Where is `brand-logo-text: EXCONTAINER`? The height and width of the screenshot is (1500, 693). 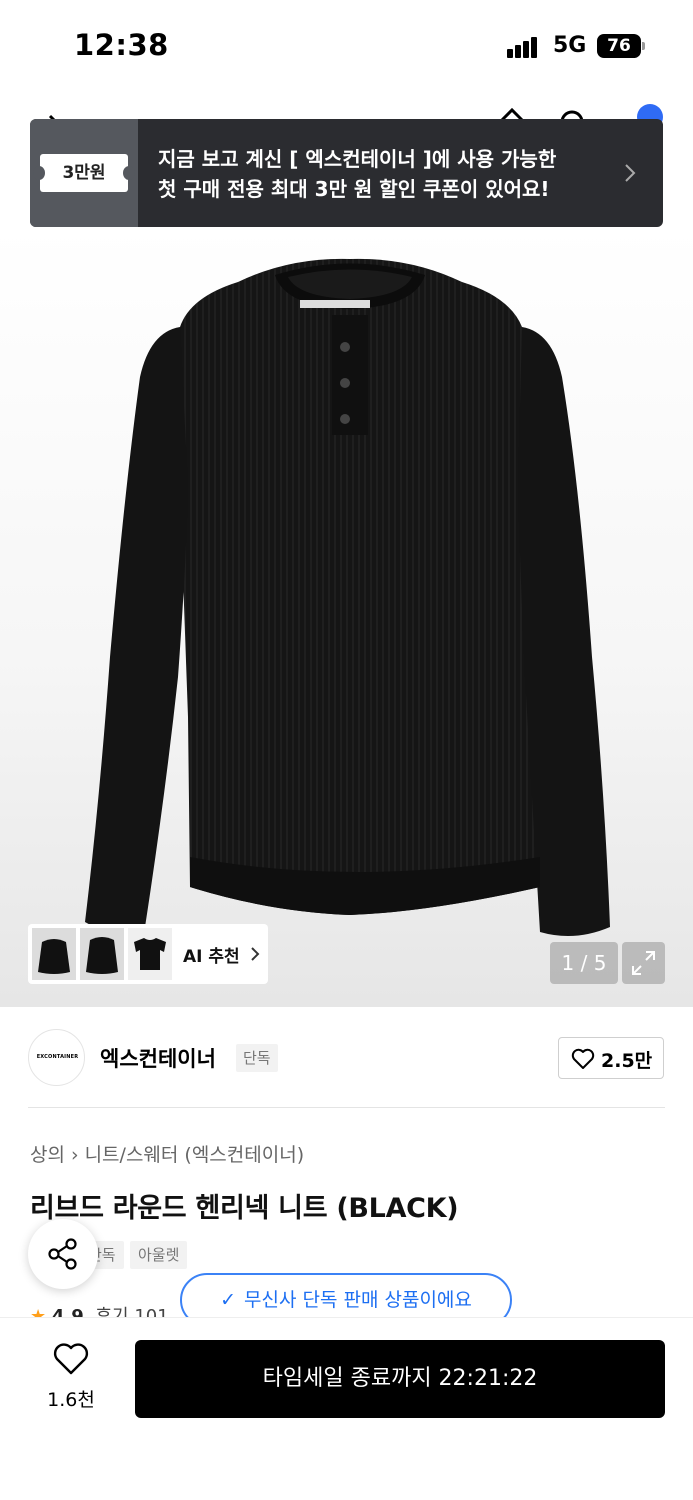 brand-logo-text: EXCONTAINER is located at coordinates (57, 1057).